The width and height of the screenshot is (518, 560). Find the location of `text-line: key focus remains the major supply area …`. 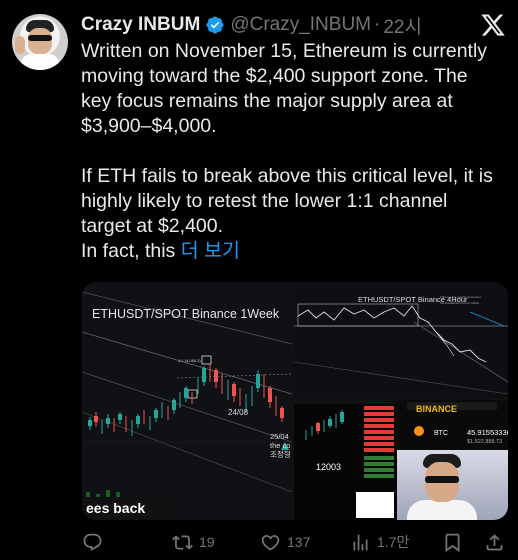

text-line: key focus remains the major supply area … is located at coordinates (267, 101).